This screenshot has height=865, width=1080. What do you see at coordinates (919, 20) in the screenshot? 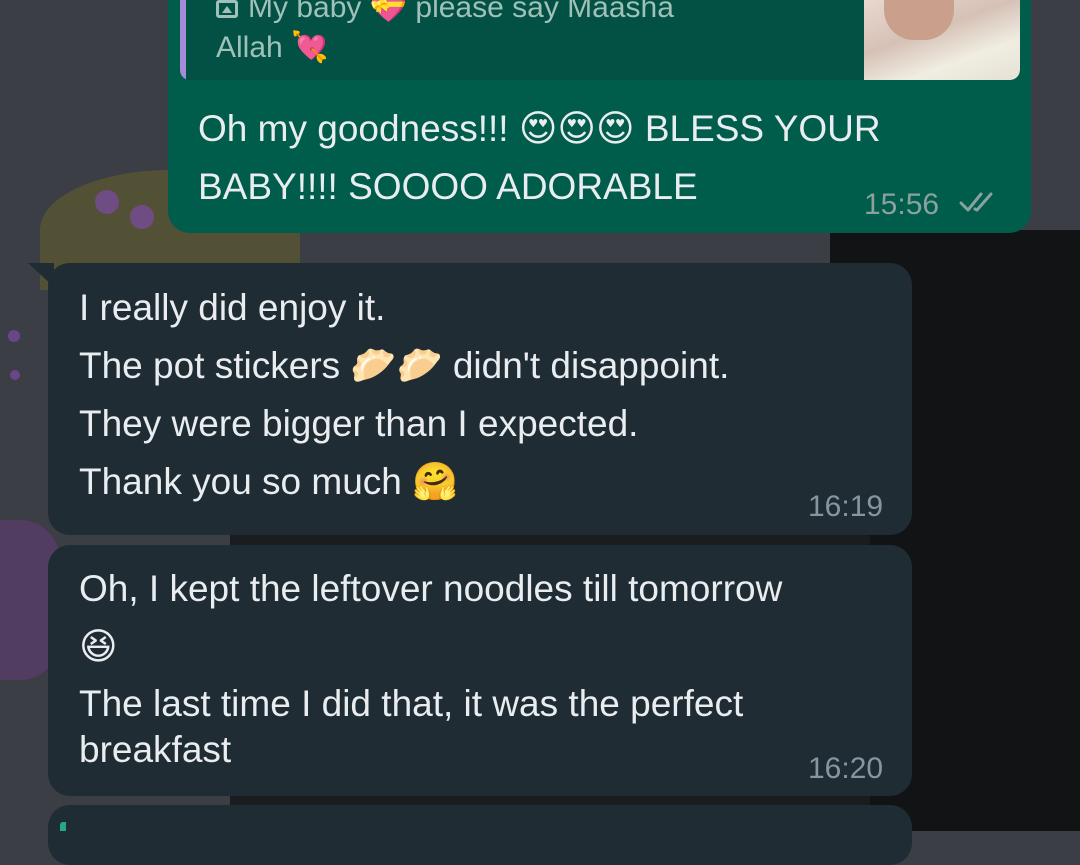
I see `thumbnail-baby-image` at bounding box center [919, 20].